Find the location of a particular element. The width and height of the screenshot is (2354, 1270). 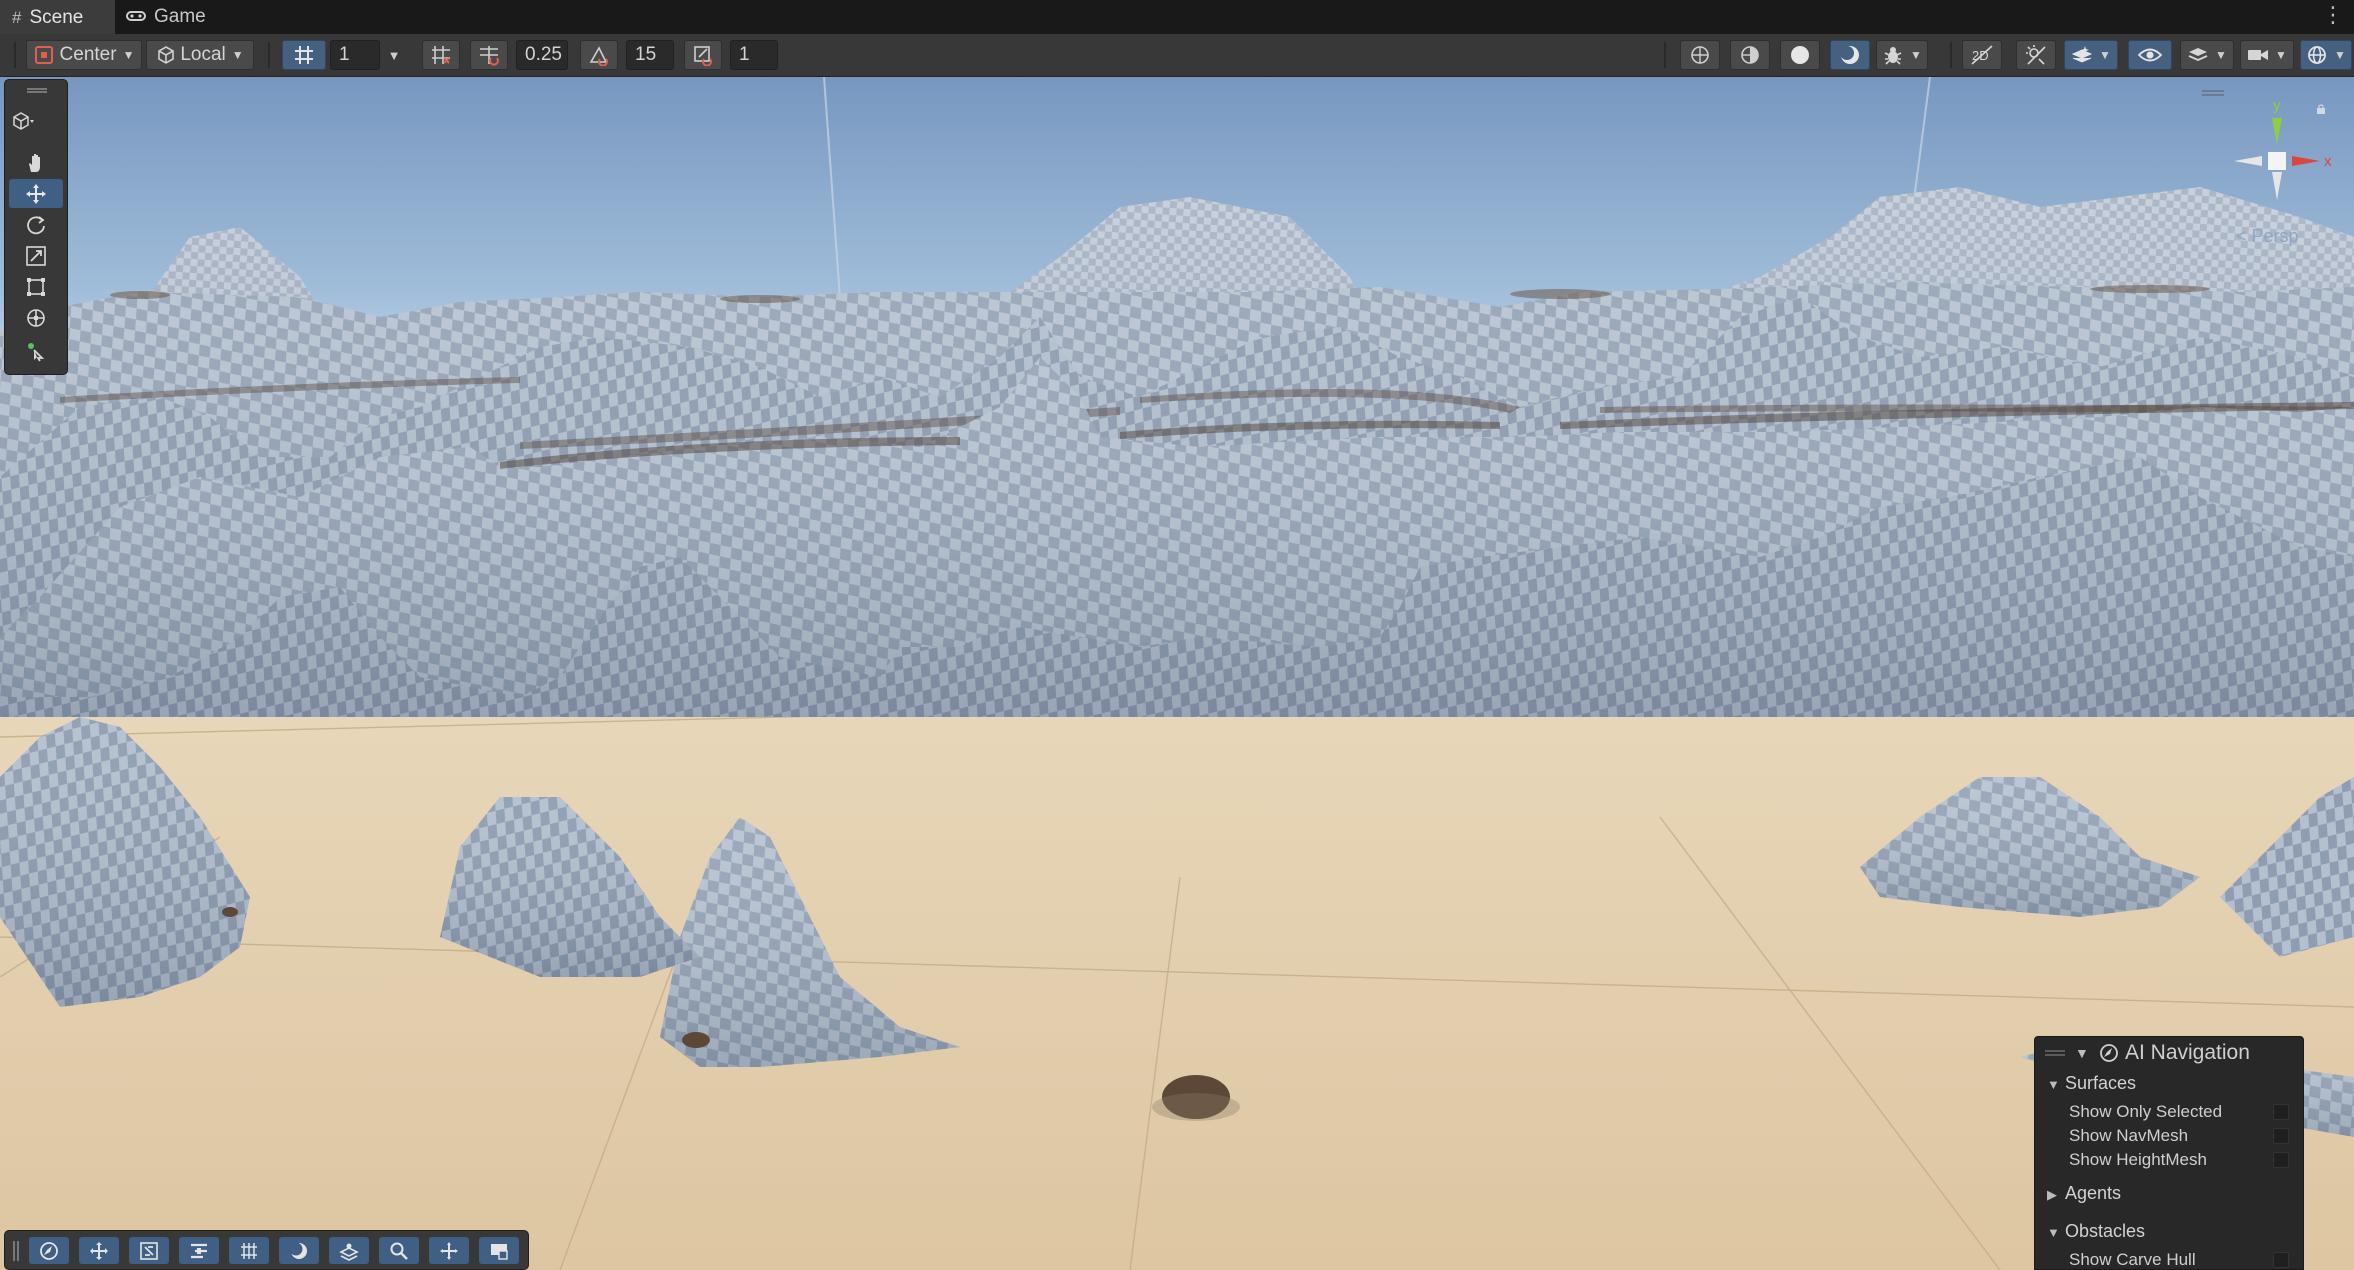

agents-section-header: ▶ Agents is located at coordinates (2084, 1193).